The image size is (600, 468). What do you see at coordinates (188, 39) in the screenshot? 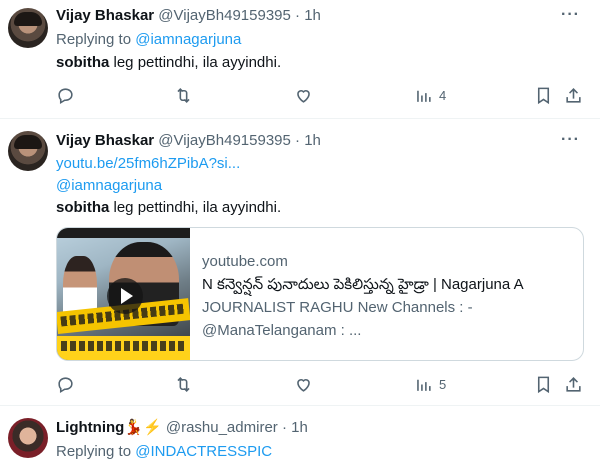
I see `reply-mention-link: @iamnagarjuna` at bounding box center [188, 39].